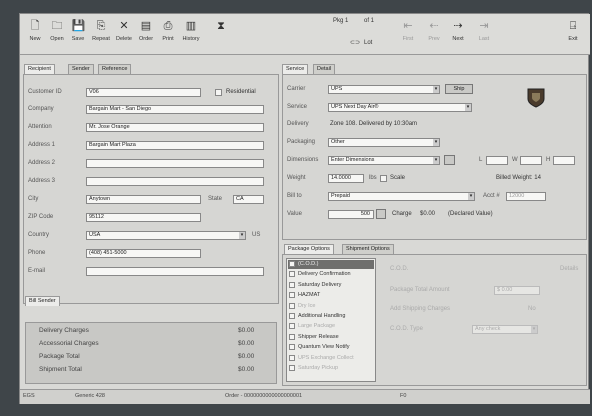  Describe the element at coordinates (331, 295) in the screenshot. I see `option-row: HAZMAT` at that location.